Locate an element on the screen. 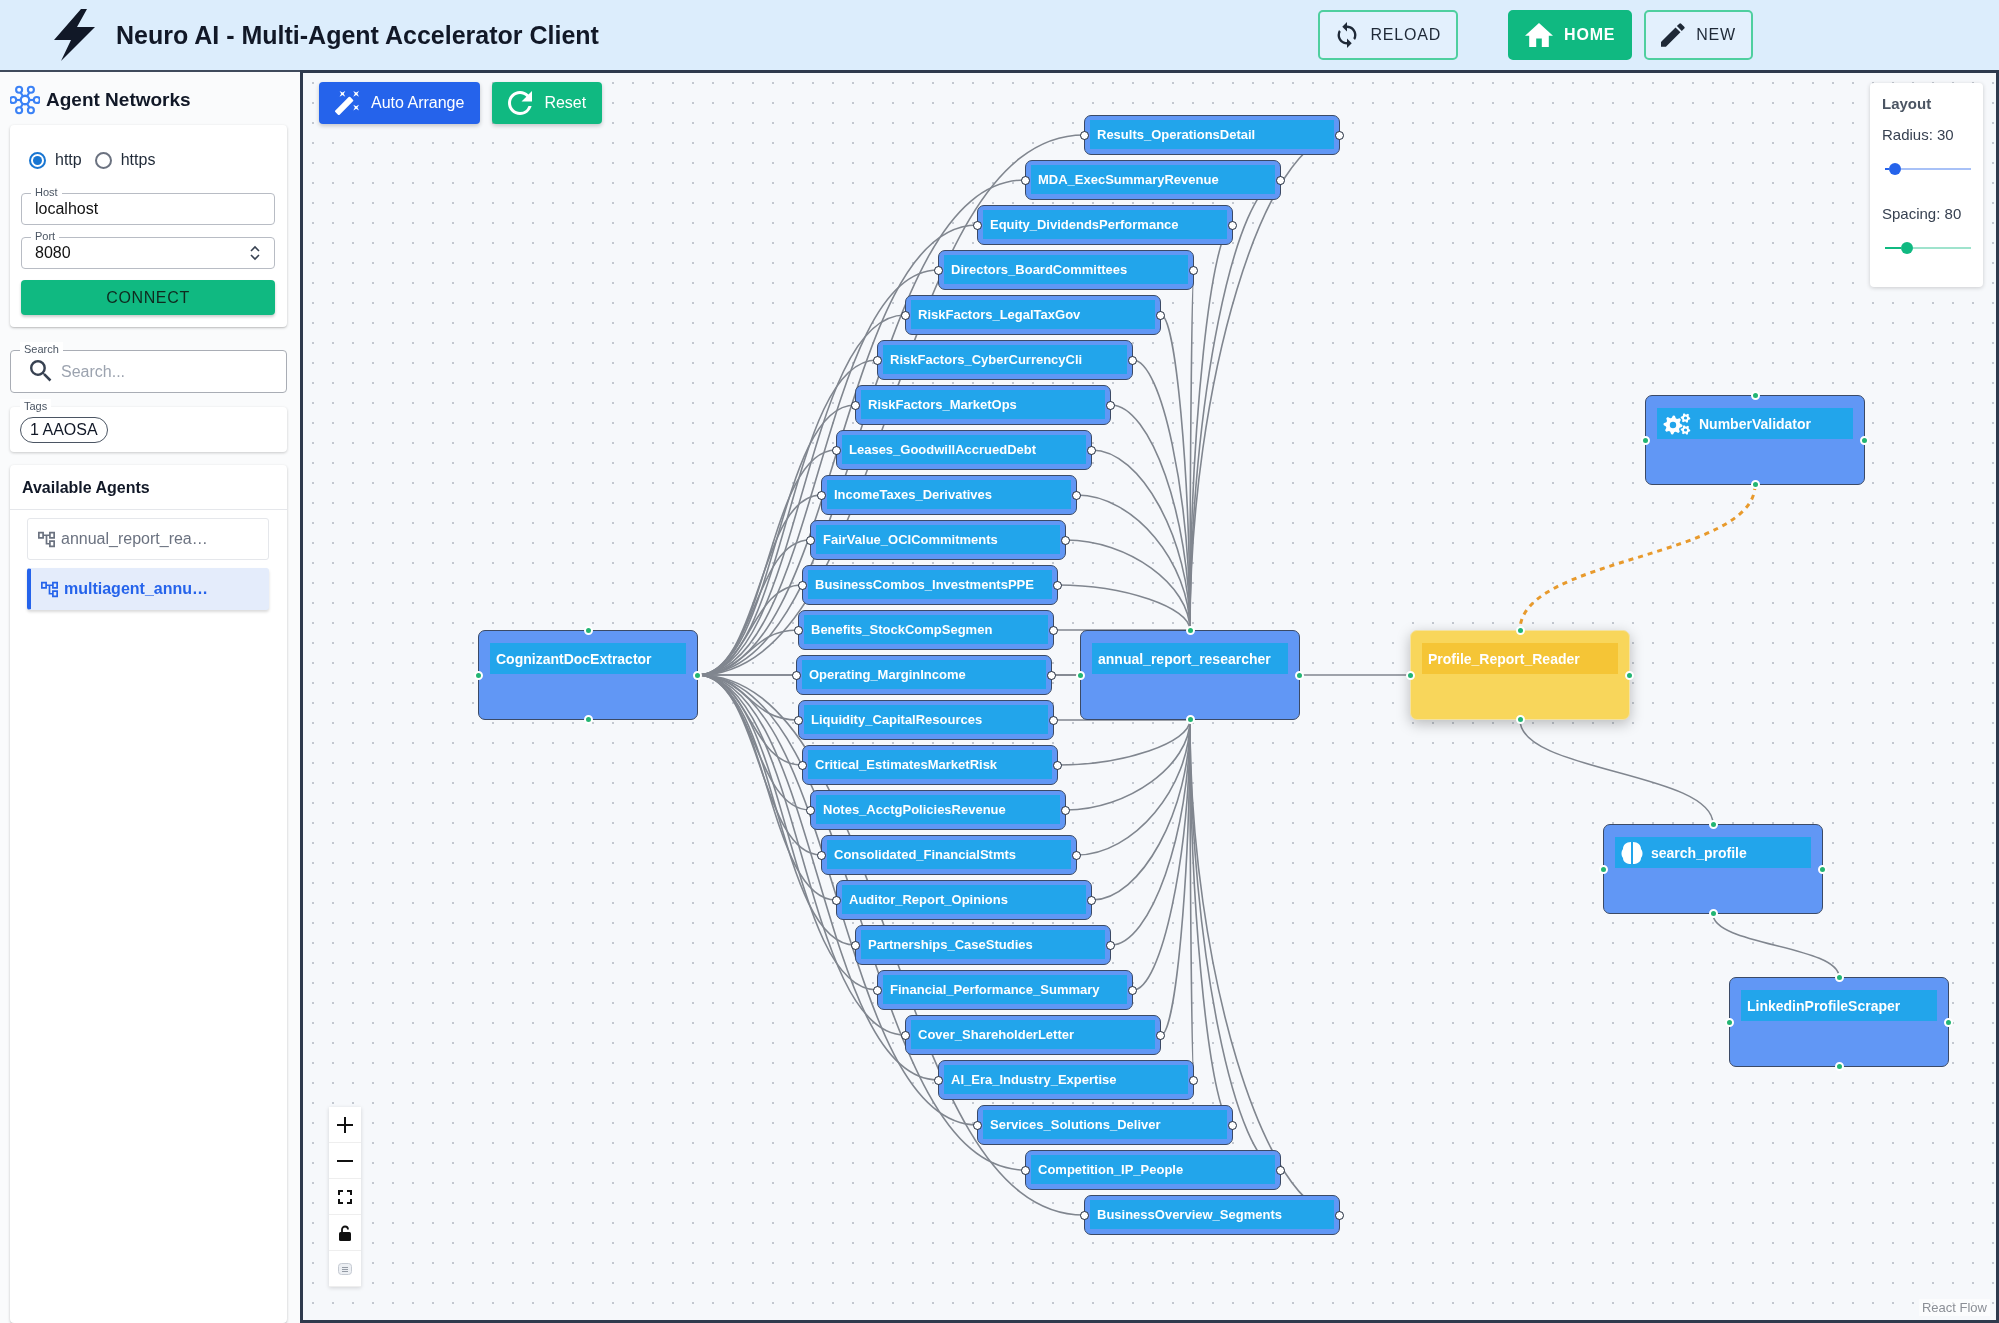 Image resolution: width=1999 pixels, height=1323 pixels. field-label: Tags is located at coordinates (36, 406).